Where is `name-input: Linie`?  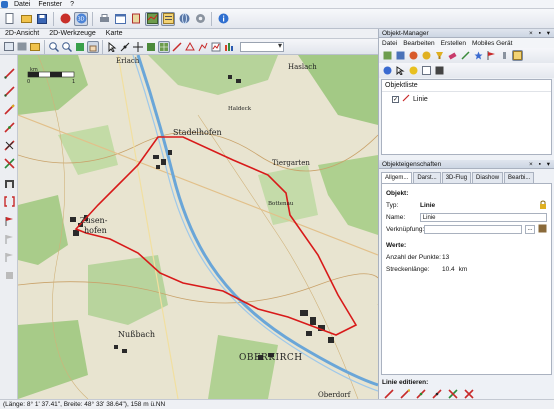
name-input: Linie is located at coordinates (483, 217).